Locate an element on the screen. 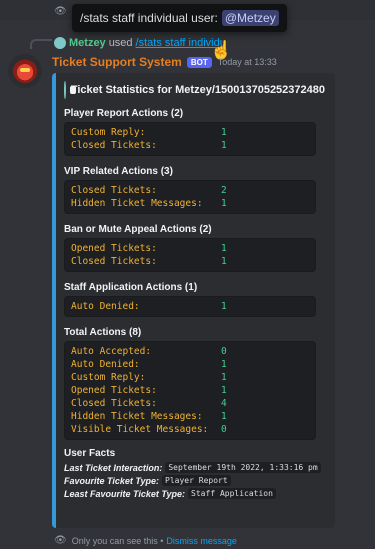 This screenshot has width=375, height=549. lion-logo-icon is located at coordinates (25, 71).